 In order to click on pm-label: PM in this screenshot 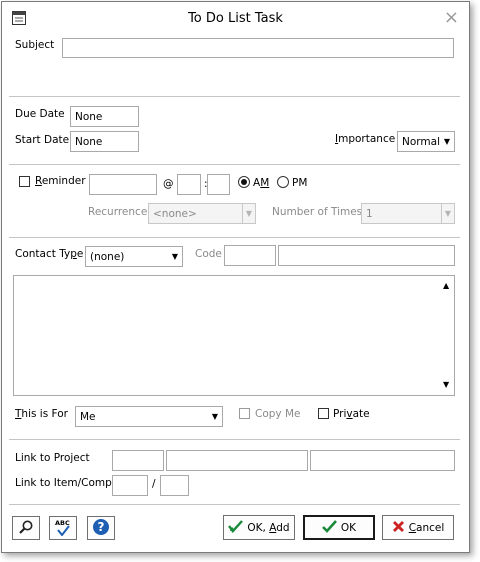, I will do `click(300, 183)`.